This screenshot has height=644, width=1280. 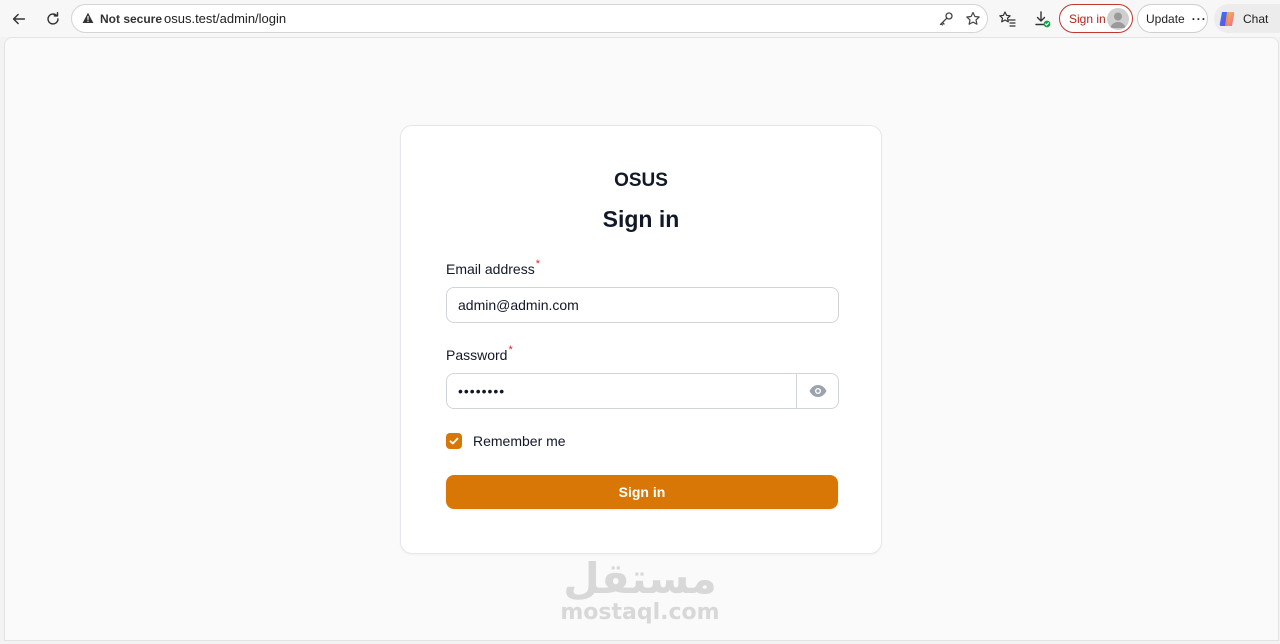 I want to click on password-field, so click(x=642, y=391).